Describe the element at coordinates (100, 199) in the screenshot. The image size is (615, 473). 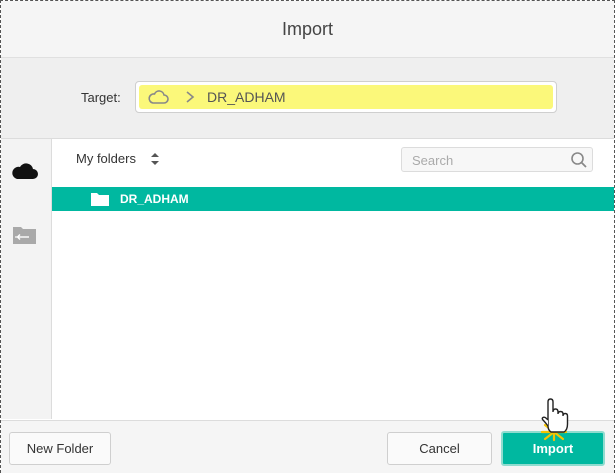
I see `folder-icon` at that location.